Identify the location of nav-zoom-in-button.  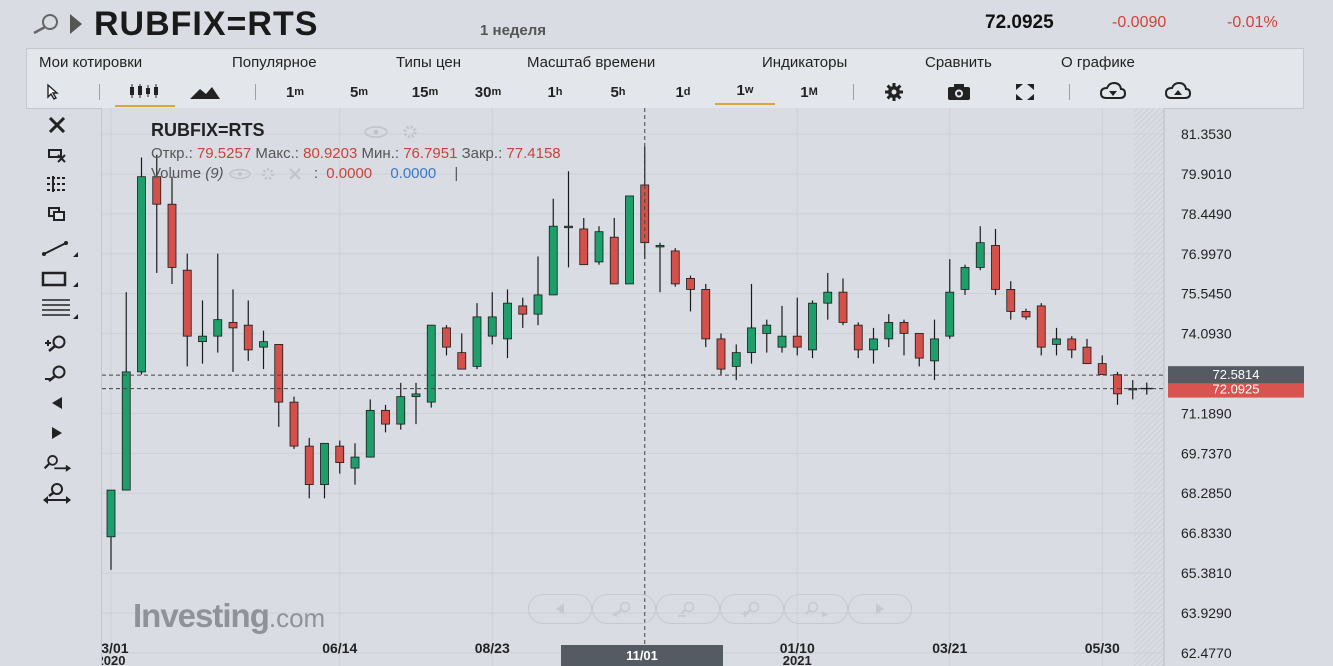
(752, 609).